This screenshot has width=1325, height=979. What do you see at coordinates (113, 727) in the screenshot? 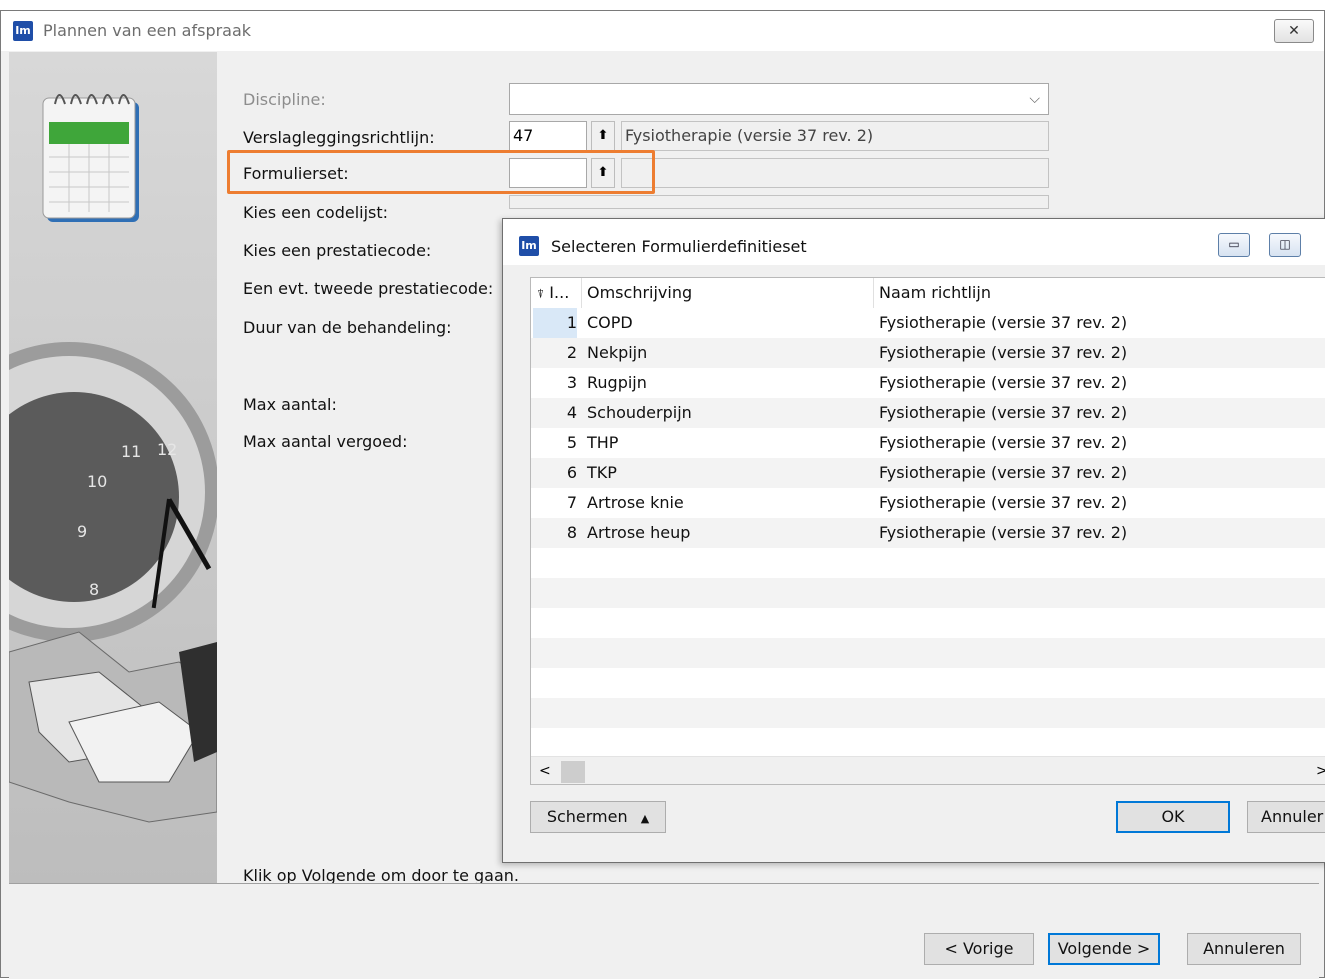
I see `handshake-illustration` at bounding box center [113, 727].